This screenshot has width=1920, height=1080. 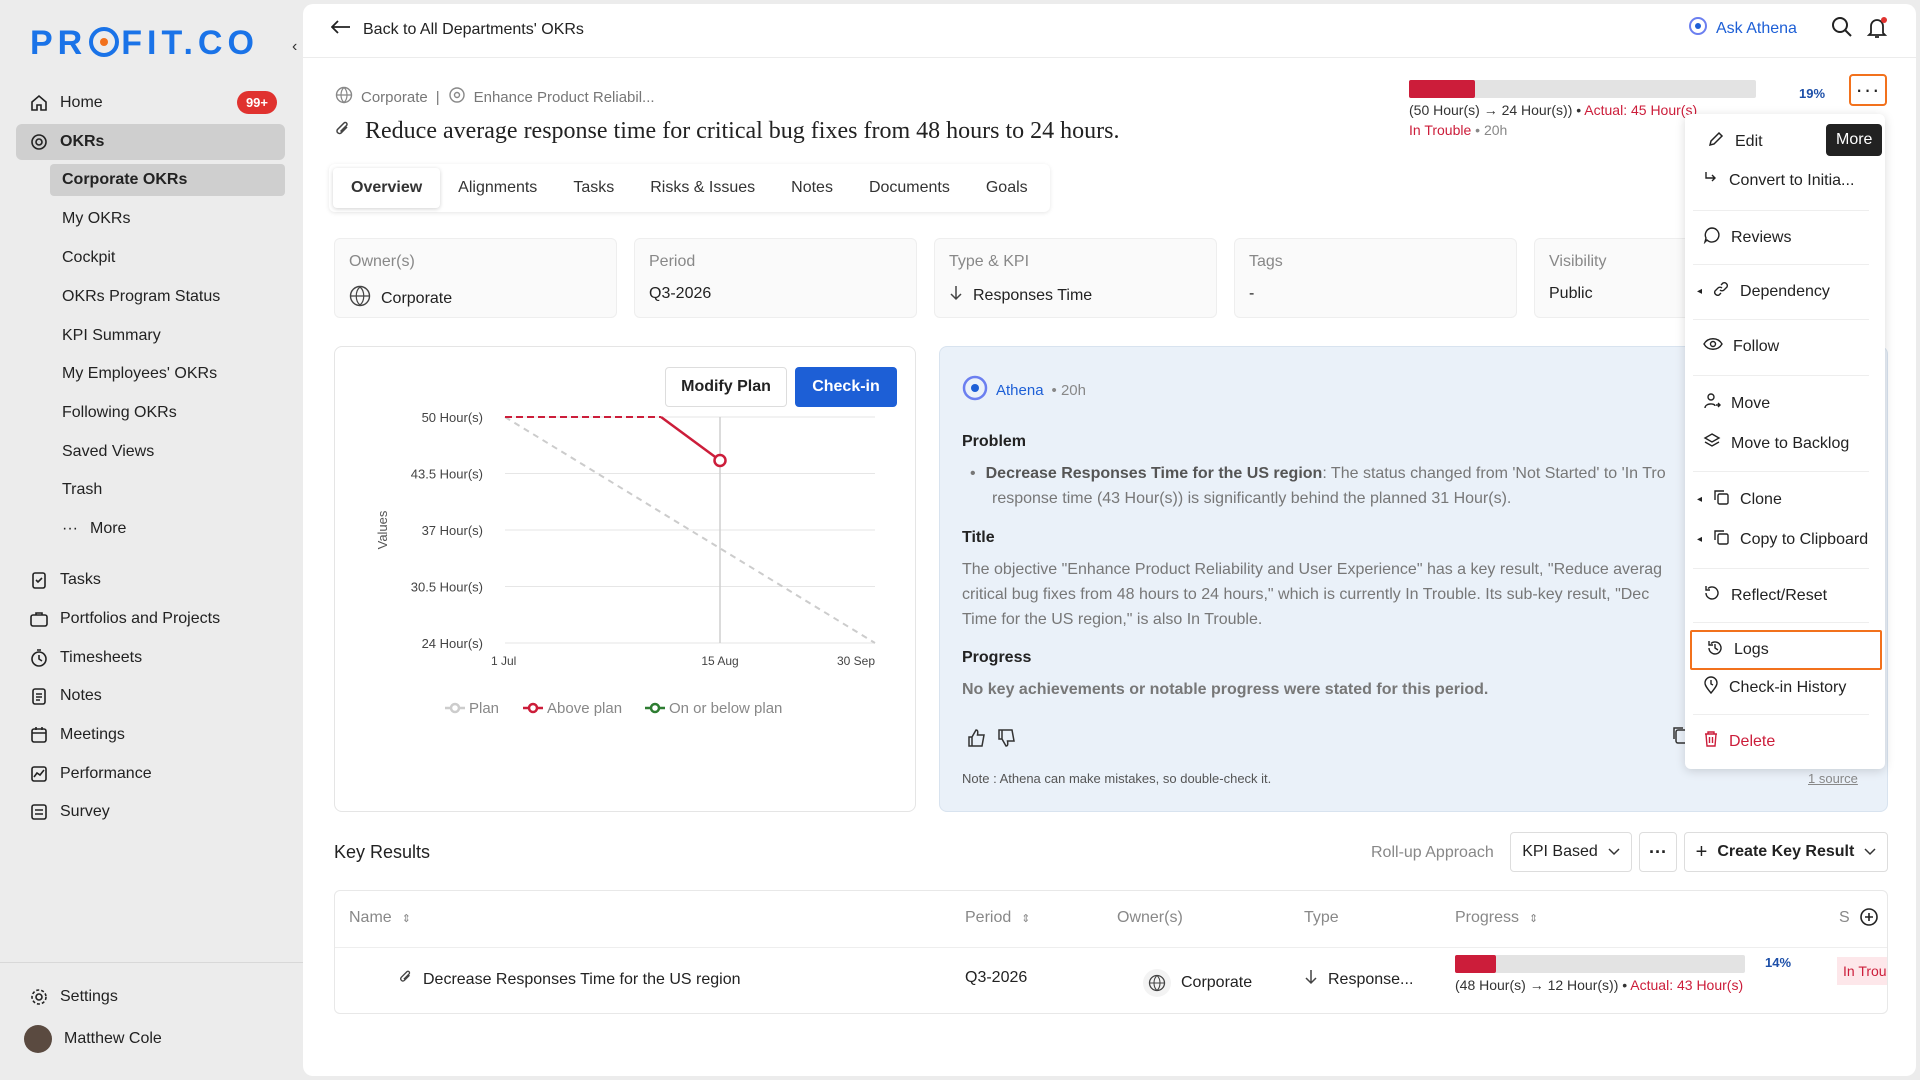 What do you see at coordinates (39, 619) in the screenshot?
I see `portfolio-icon` at bounding box center [39, 619].